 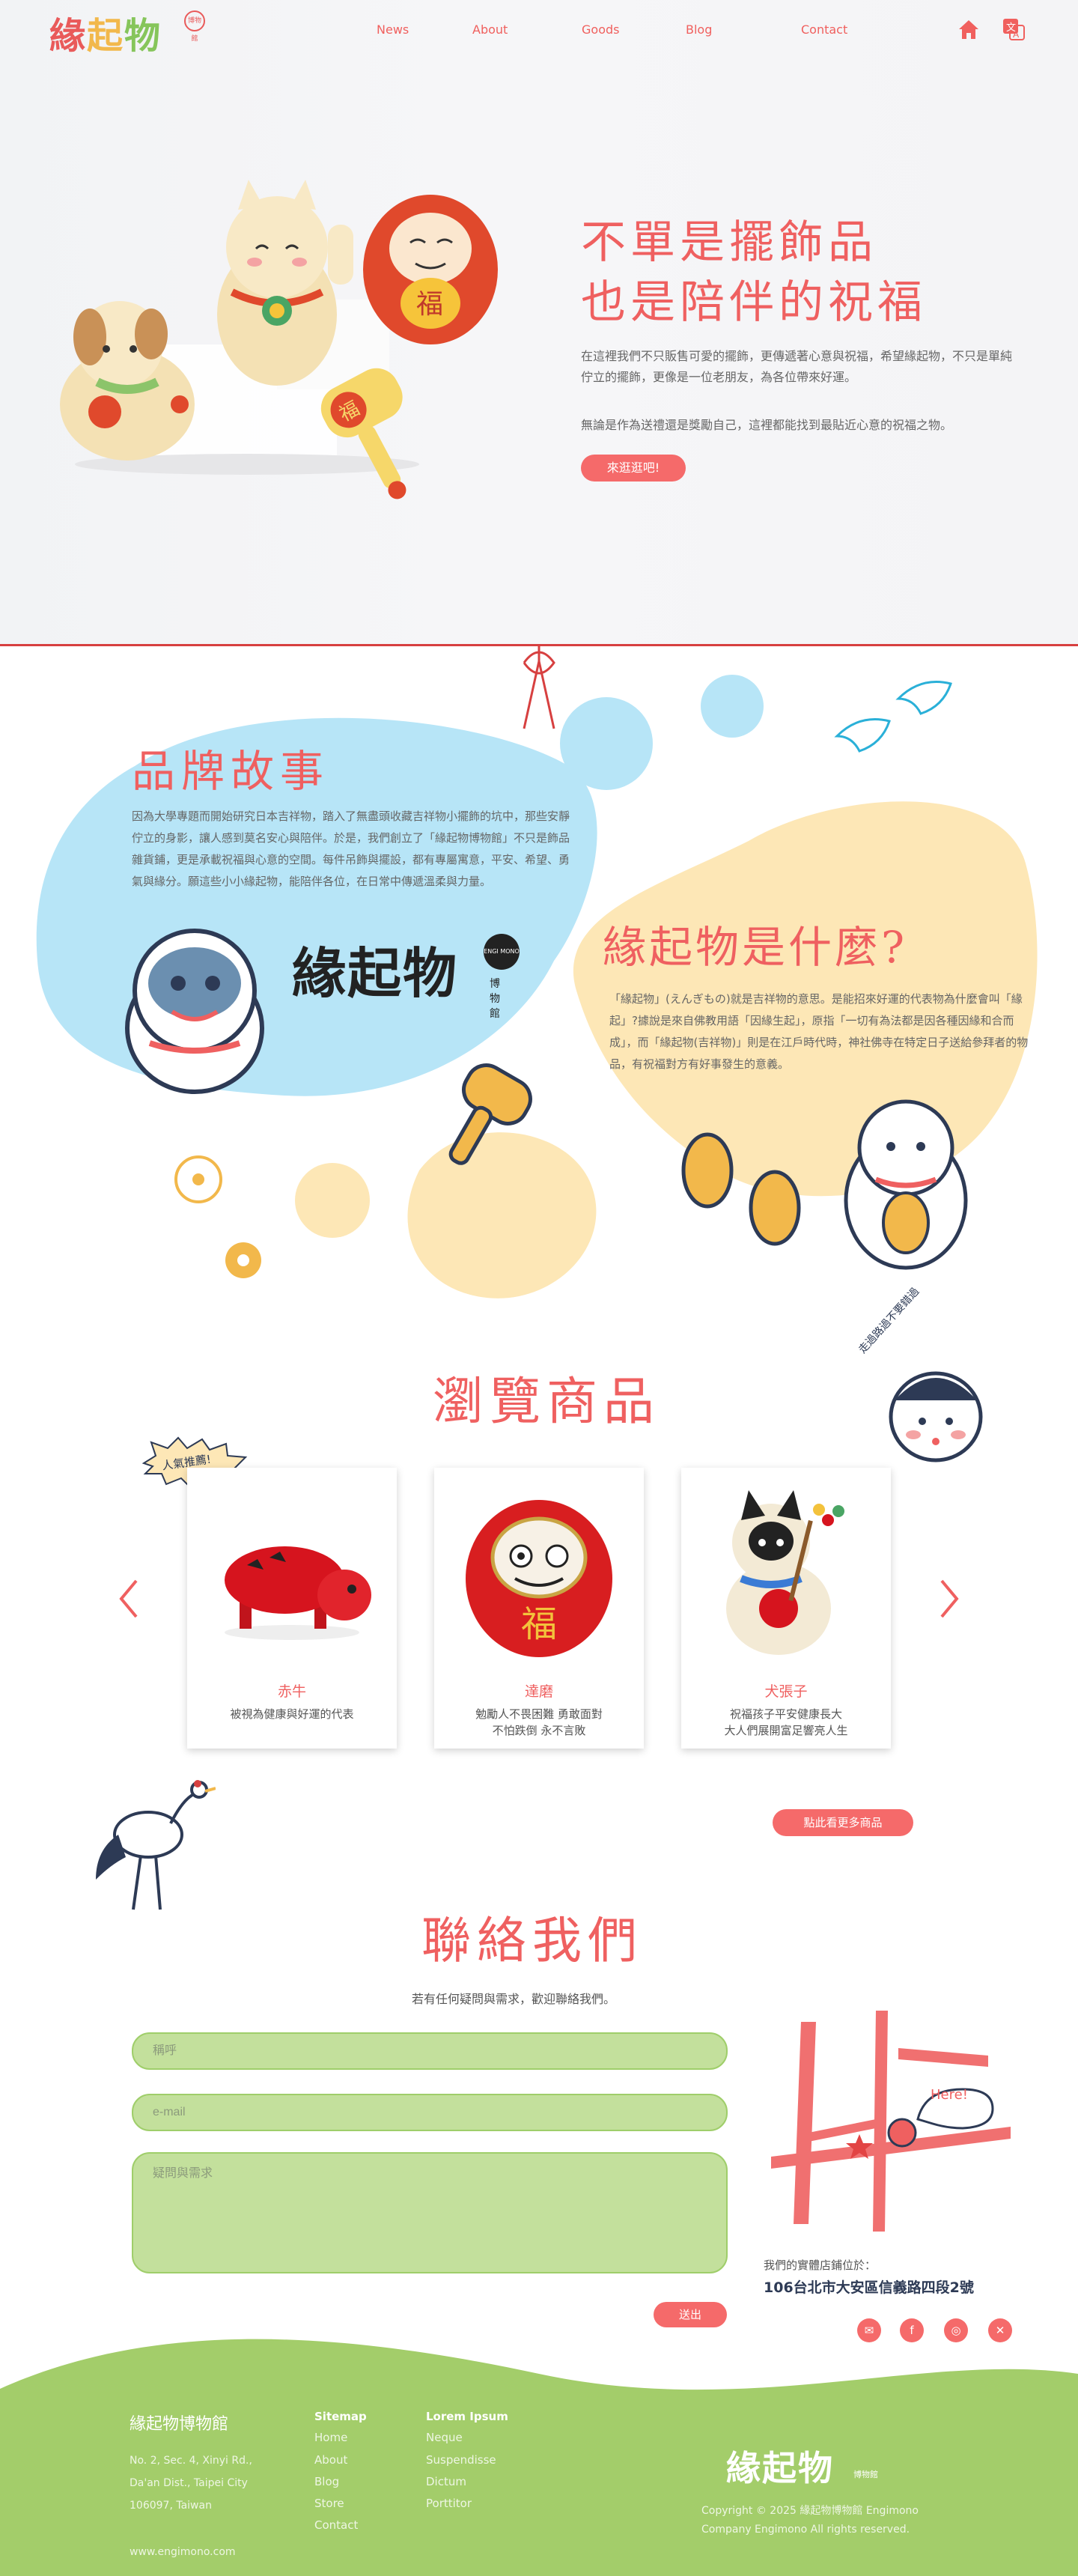 I want to click on nav-contact: Contact, so click(x=824, y=29).